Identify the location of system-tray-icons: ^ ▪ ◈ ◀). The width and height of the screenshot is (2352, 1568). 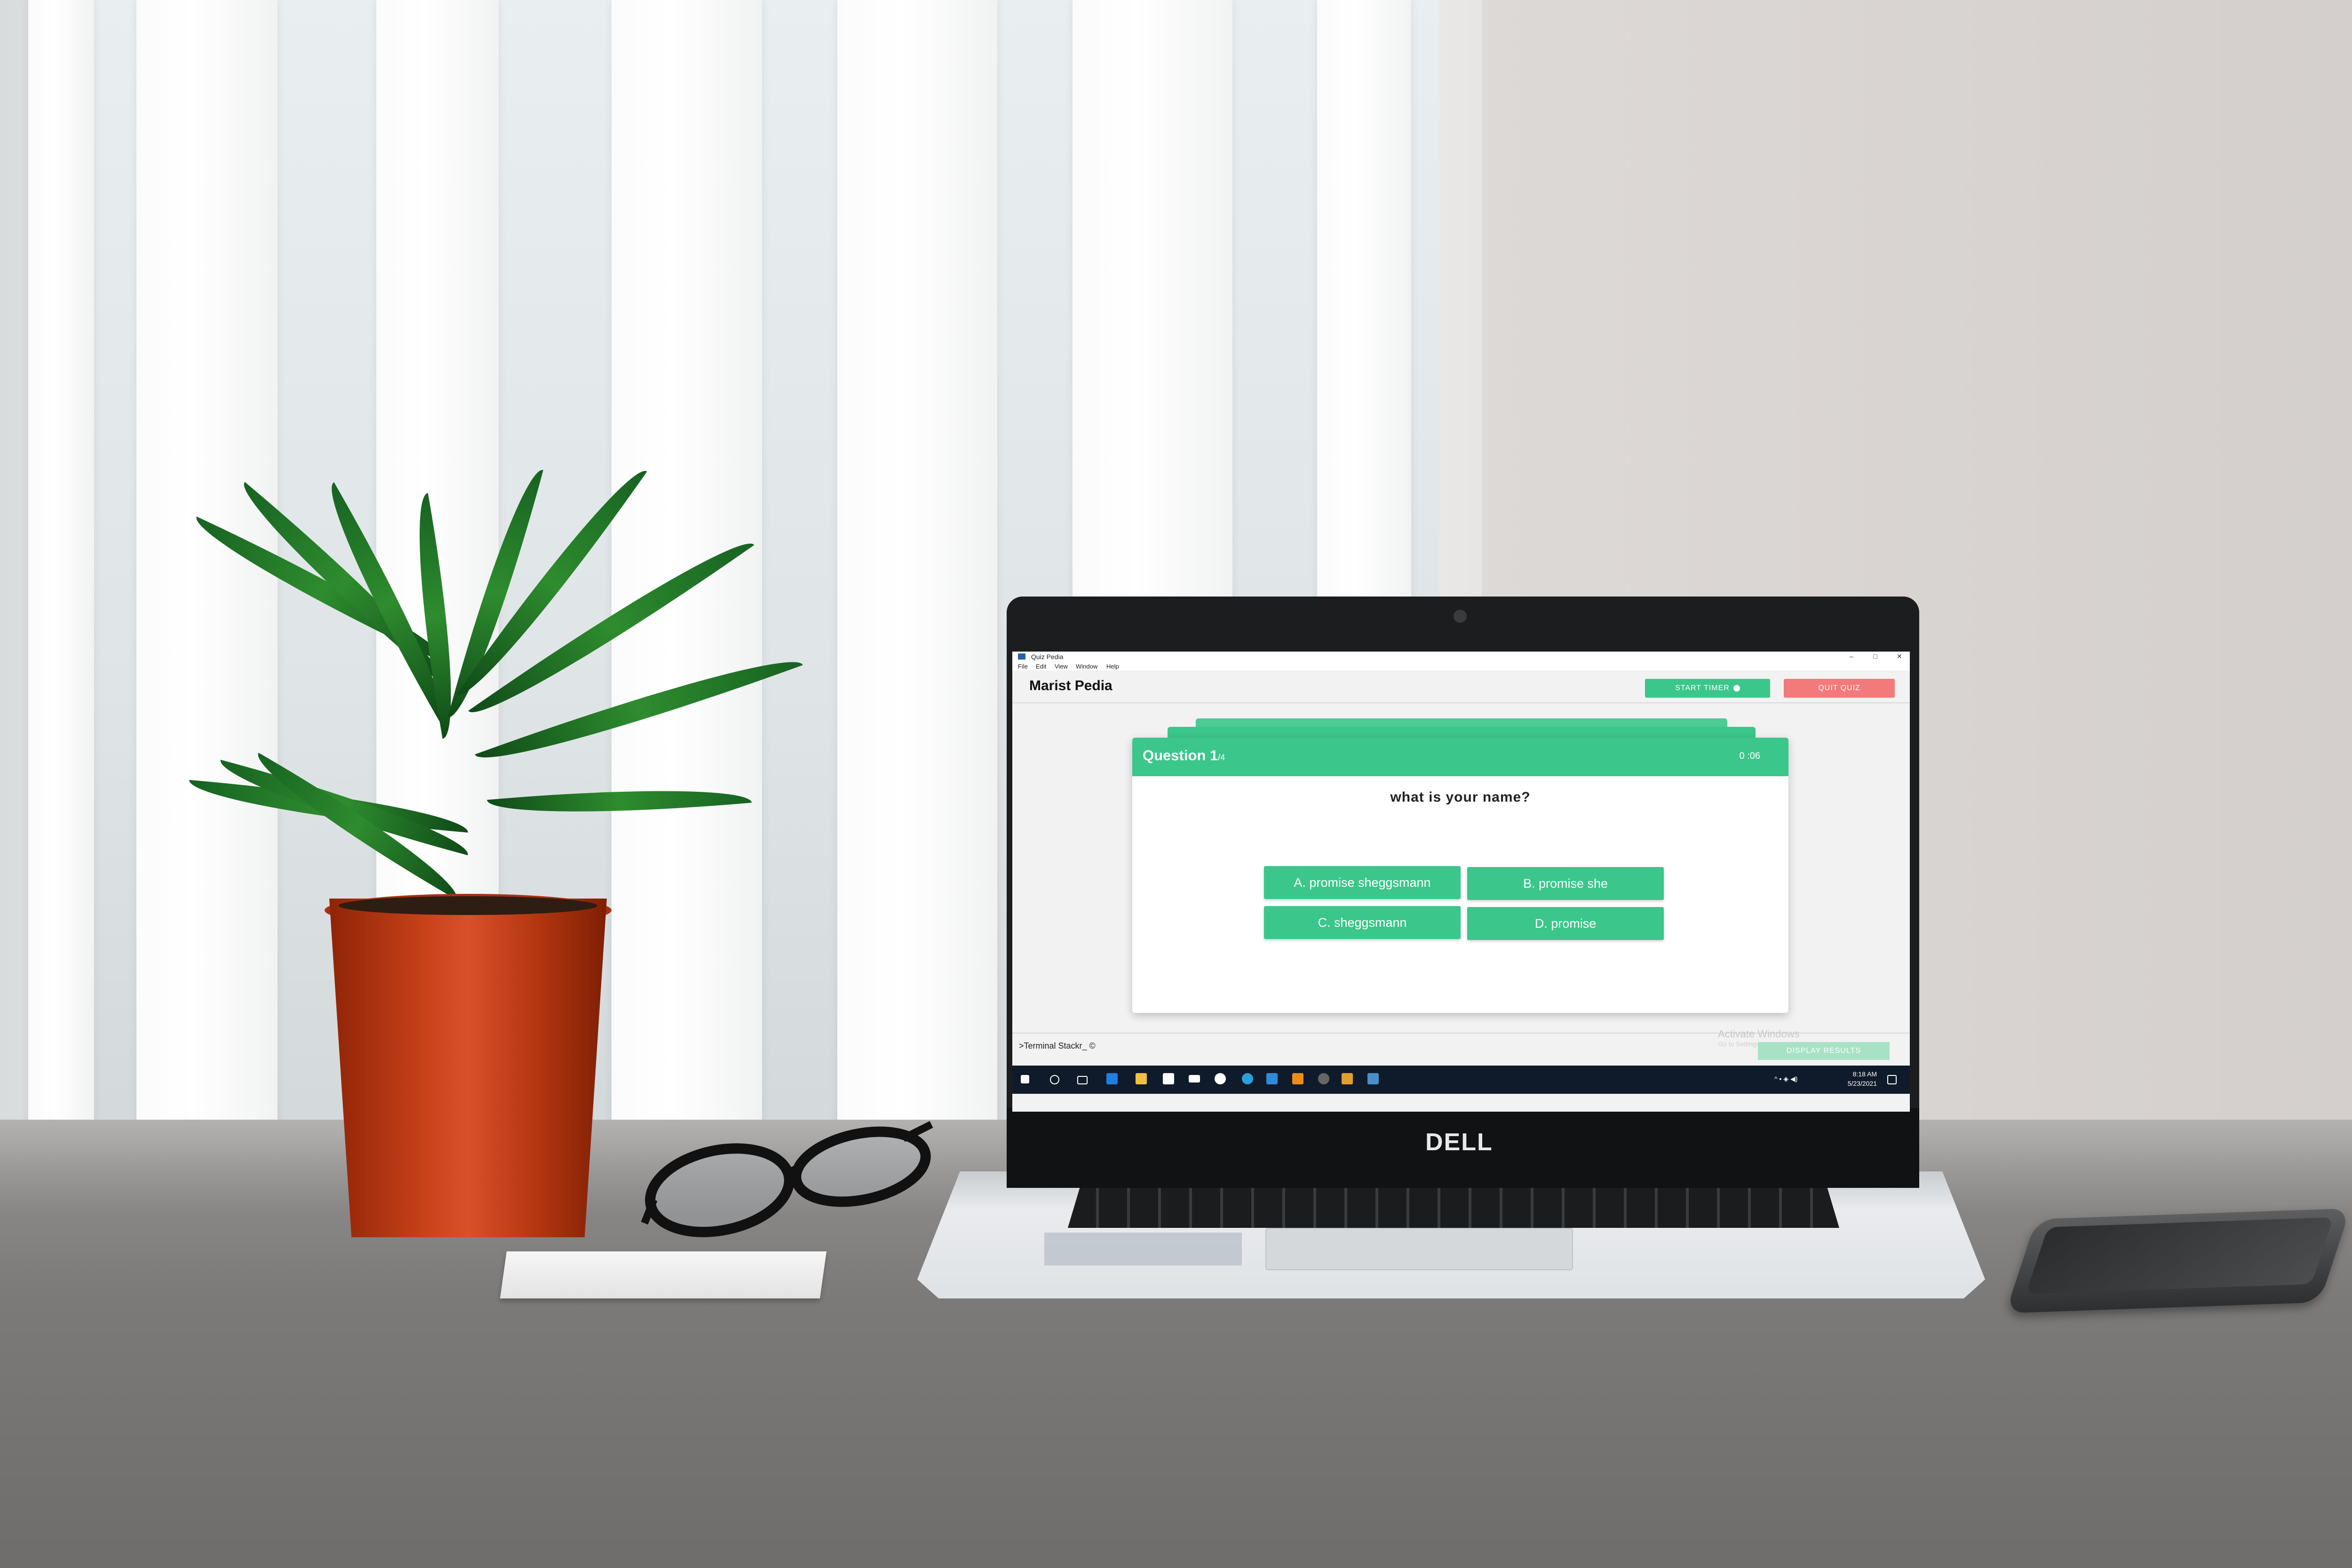
(1785, 1079).